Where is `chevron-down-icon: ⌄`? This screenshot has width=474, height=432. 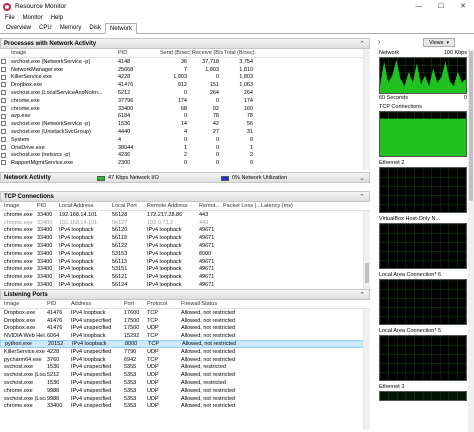 chevron-down-icon: ⌄ is located at coordinates (362, 178).